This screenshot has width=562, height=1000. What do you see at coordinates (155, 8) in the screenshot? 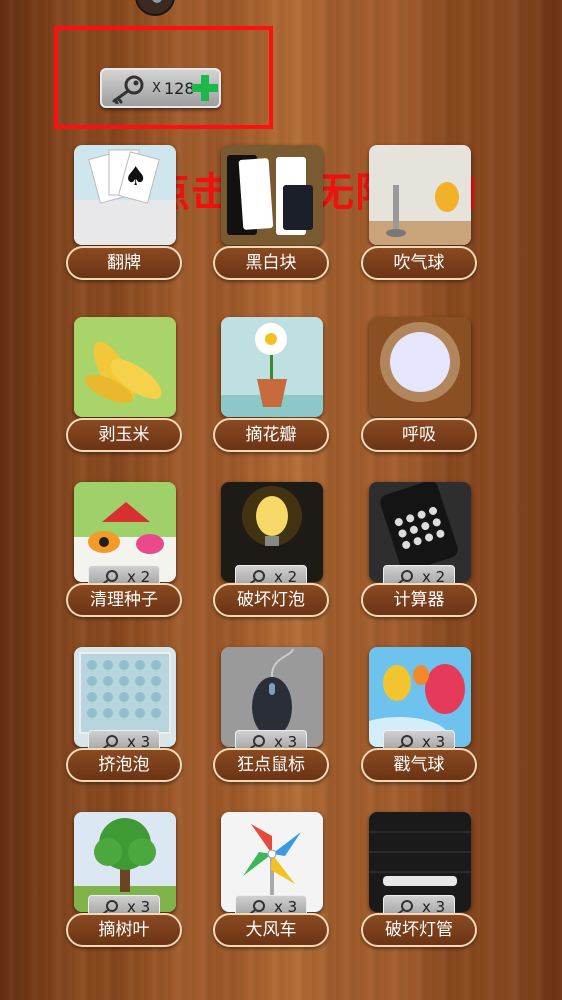
I see `settings-icon` at bounding box center [155, 8].